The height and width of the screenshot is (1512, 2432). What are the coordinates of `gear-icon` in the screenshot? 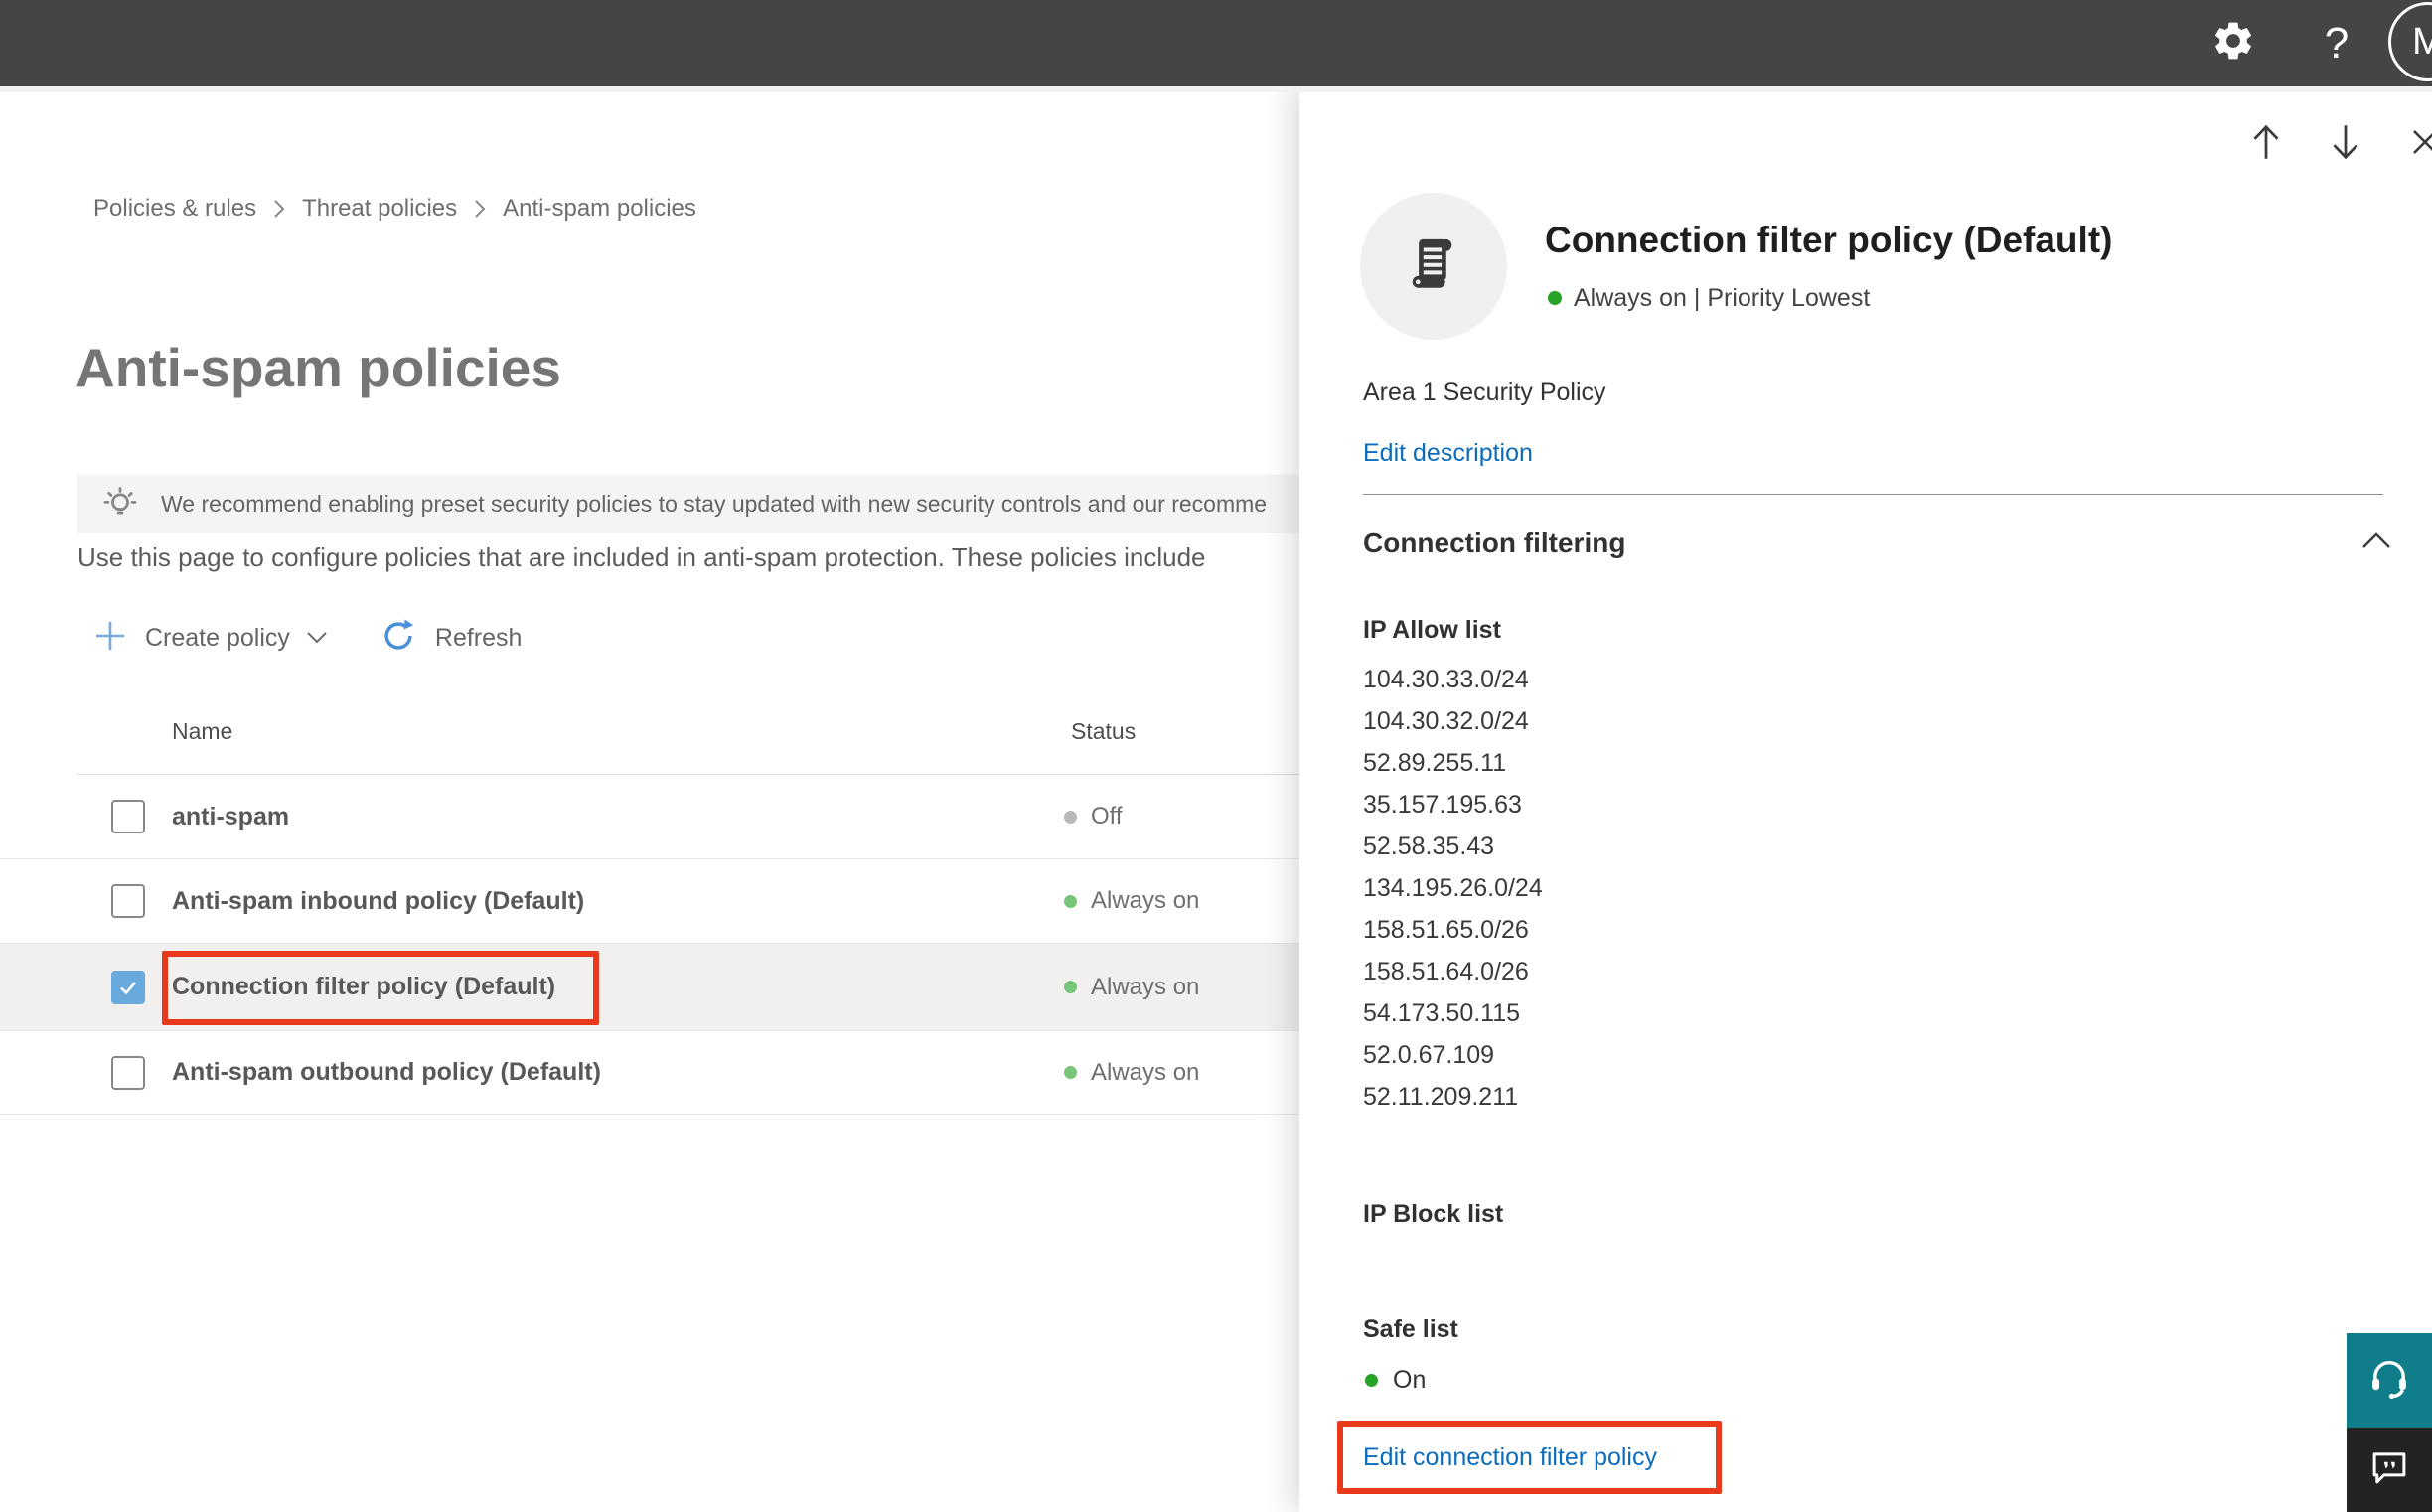 It's located at (2233, 43).